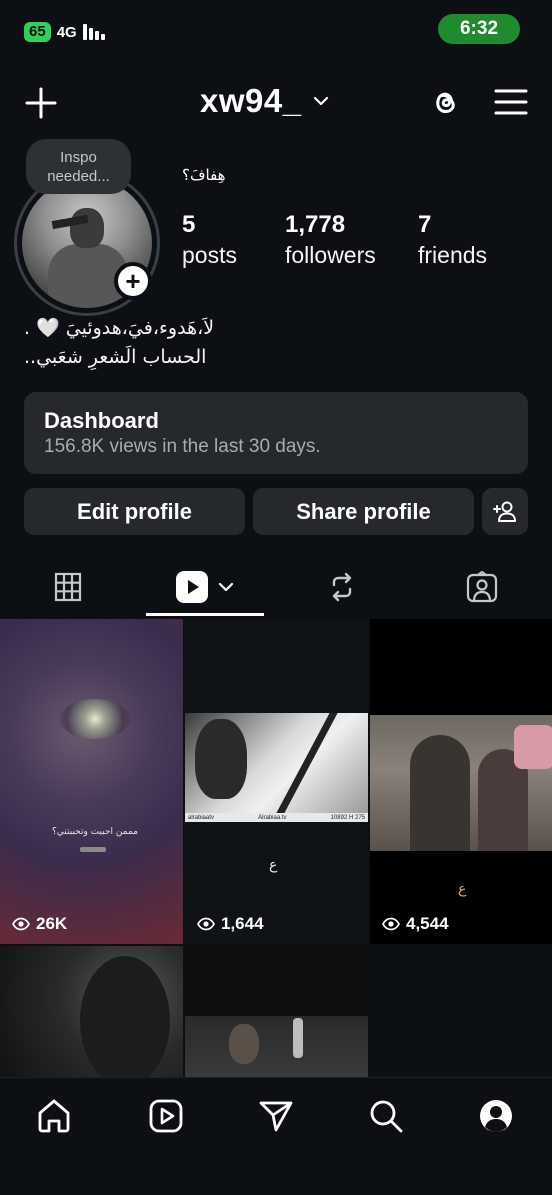 The height and width of the screenshot is (1195, 552). I want to click on threads-icon, so click(445, 102).